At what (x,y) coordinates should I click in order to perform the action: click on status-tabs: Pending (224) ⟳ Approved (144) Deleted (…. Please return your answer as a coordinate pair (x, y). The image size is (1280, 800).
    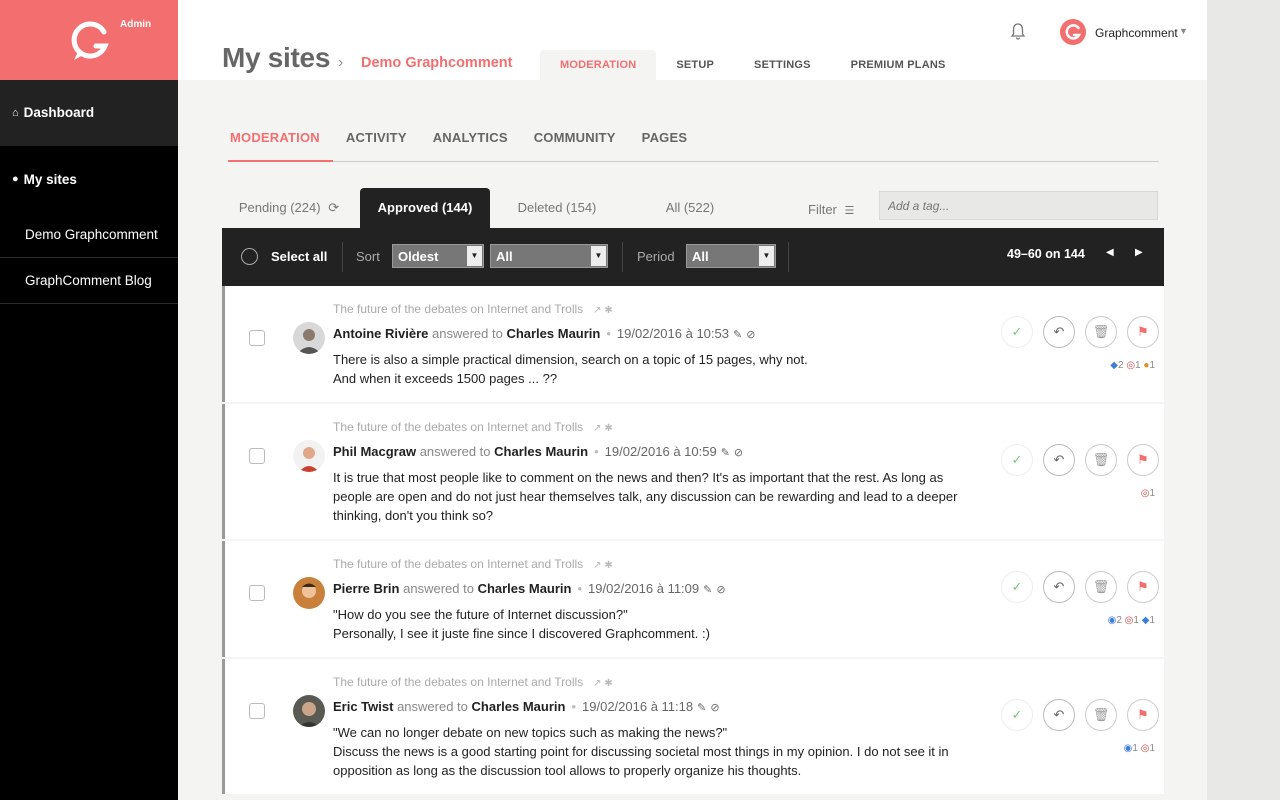
    Looking at the image, I should click on (693, 208).